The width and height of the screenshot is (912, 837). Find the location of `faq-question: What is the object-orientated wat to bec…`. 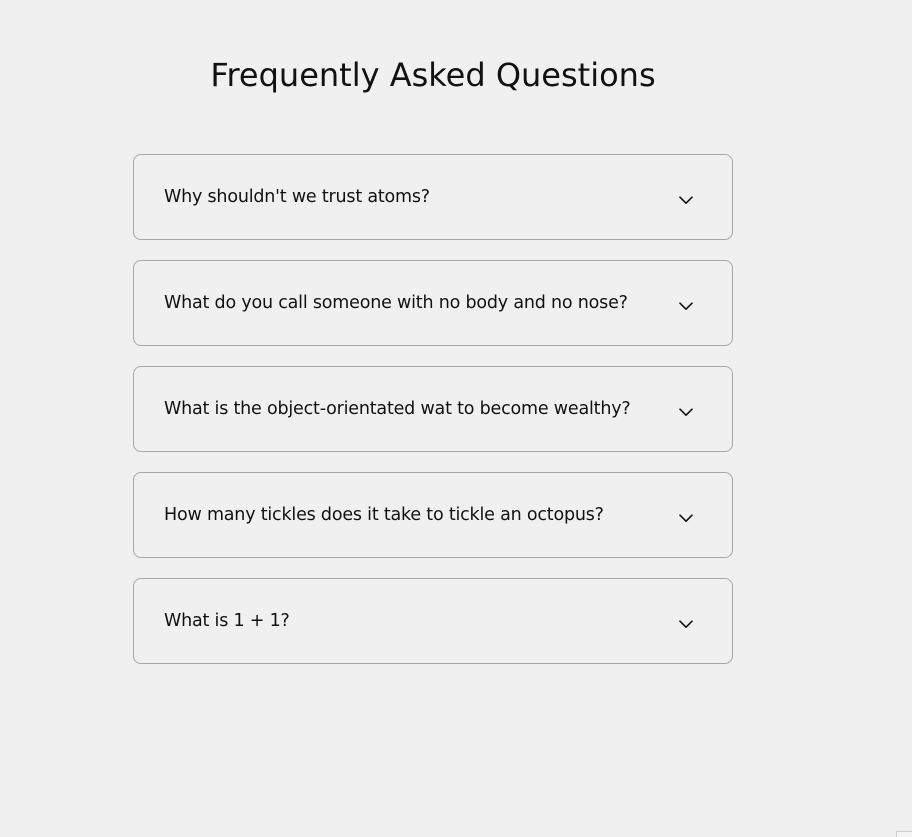

faq-question: What is the object-orientated wat to bec… is located at coordinates (397, 409).